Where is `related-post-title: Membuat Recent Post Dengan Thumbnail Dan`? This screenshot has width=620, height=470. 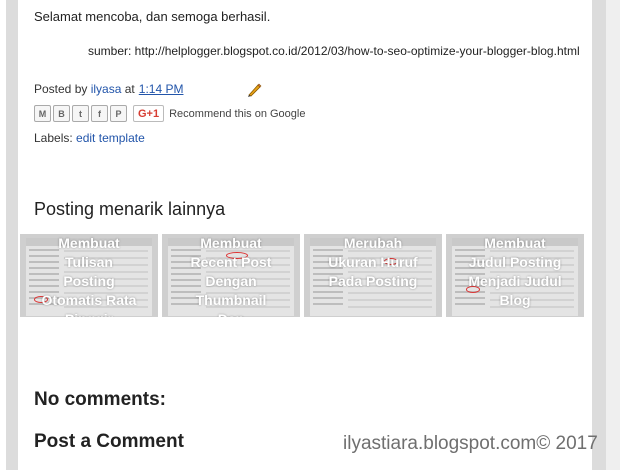 related-post-title: Membuat Recent Post Dengan Thumbnail Dan is located at coordinates (231, 276).